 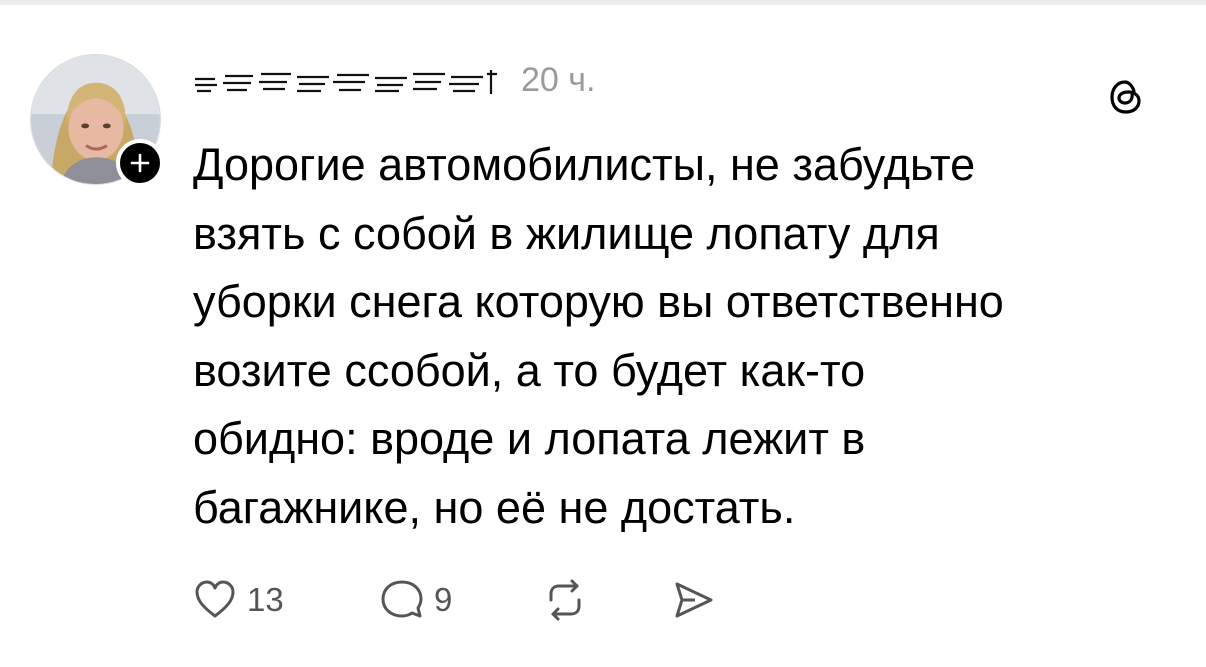 I want to click on post-text-line: Дорогие автомобилисты, не забудьте, so click(x=584, y=164).